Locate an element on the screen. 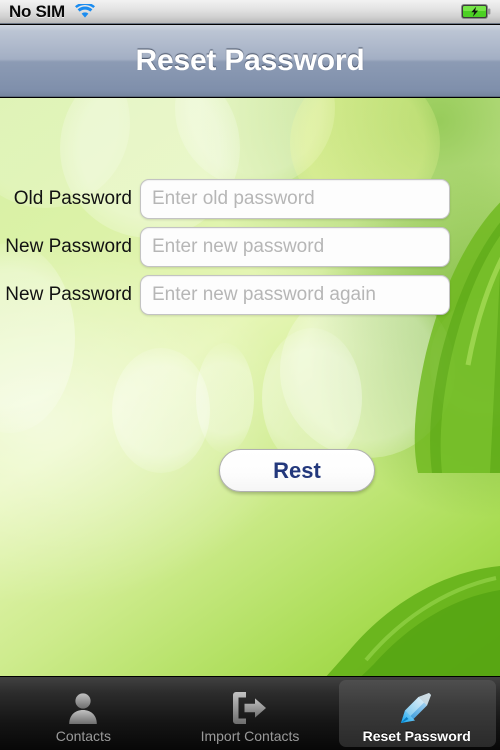 The height and width of the screenshot is (750, 500). tab-item-reset-password: Reset Password is located at coordinates (416, 713).